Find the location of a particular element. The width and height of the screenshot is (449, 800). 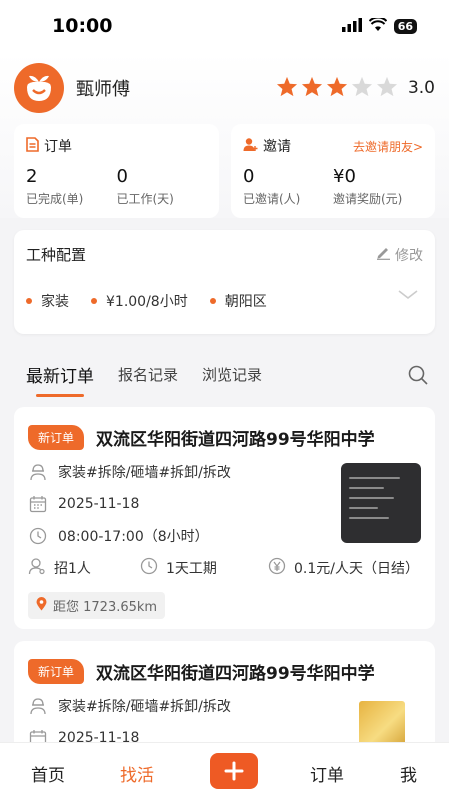

tab-browse-records: 浏览记录 is located at coordinates (232, 374).